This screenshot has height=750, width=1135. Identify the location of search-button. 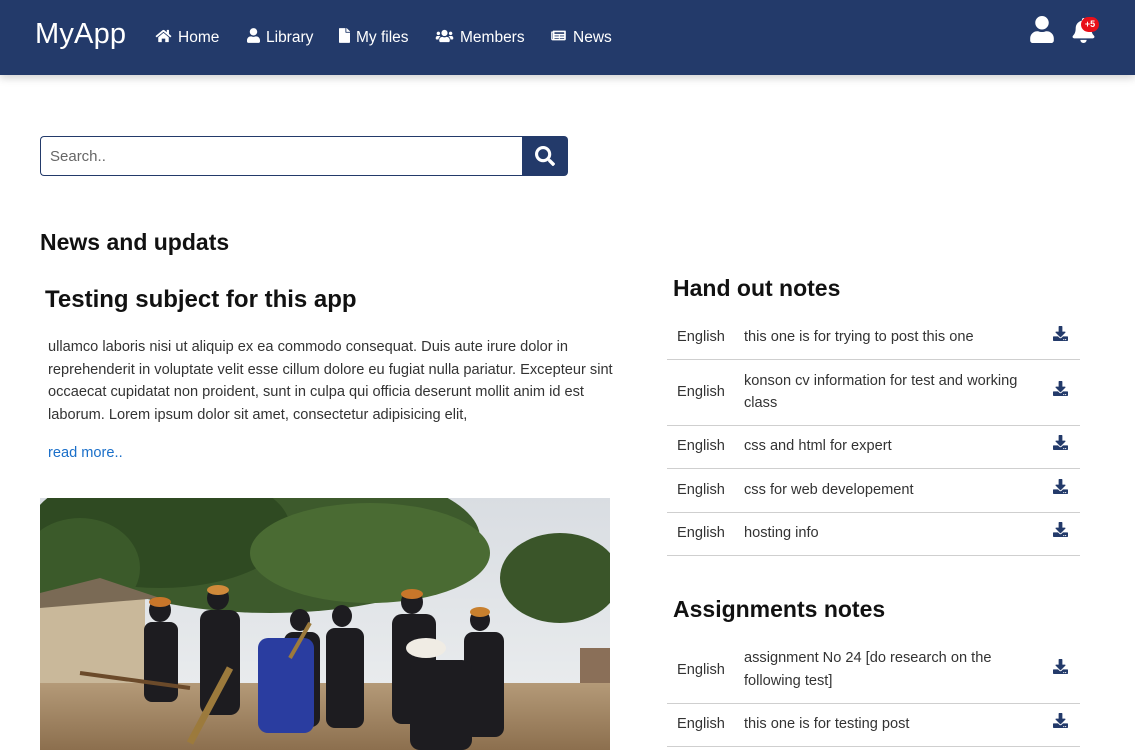
(545, 156).